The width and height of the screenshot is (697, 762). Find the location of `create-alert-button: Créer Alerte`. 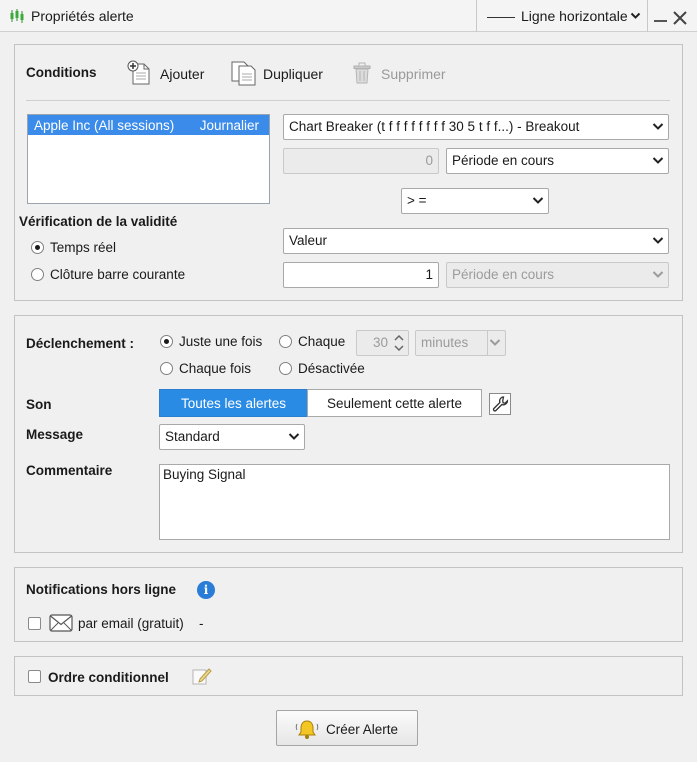

create-alert-button: Créer Alerte is located at coordinates (347, 728).